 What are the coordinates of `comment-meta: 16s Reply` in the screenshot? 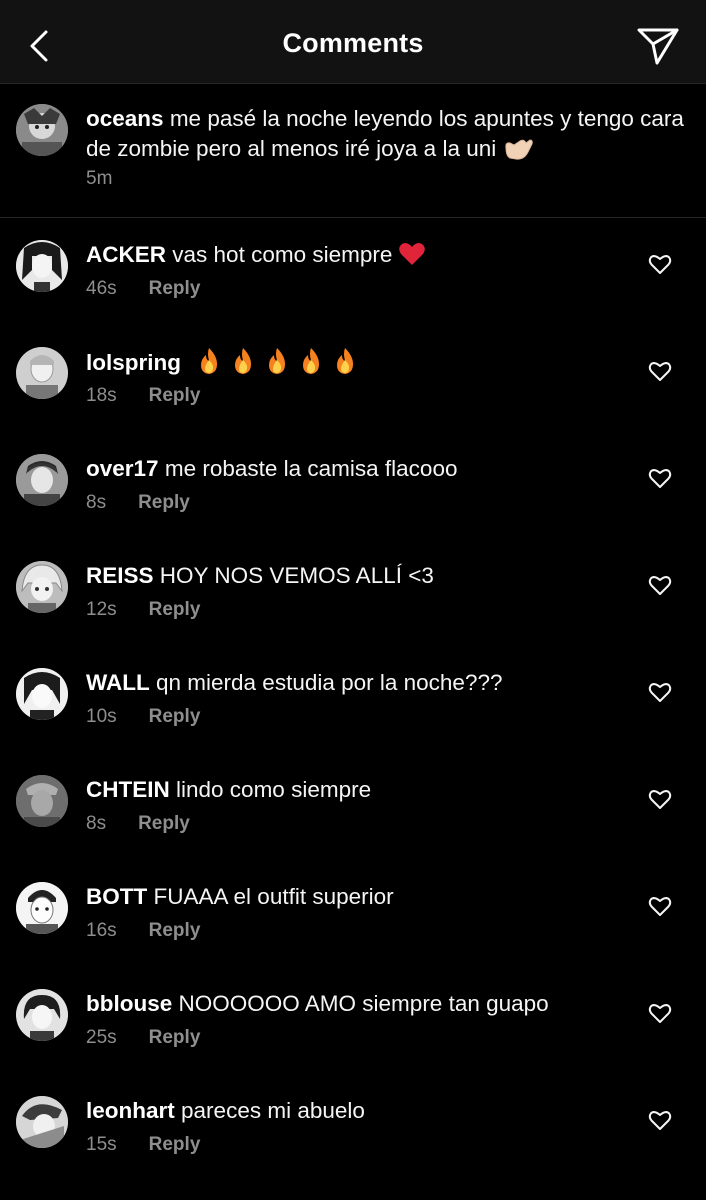 It's located at (143, 931).